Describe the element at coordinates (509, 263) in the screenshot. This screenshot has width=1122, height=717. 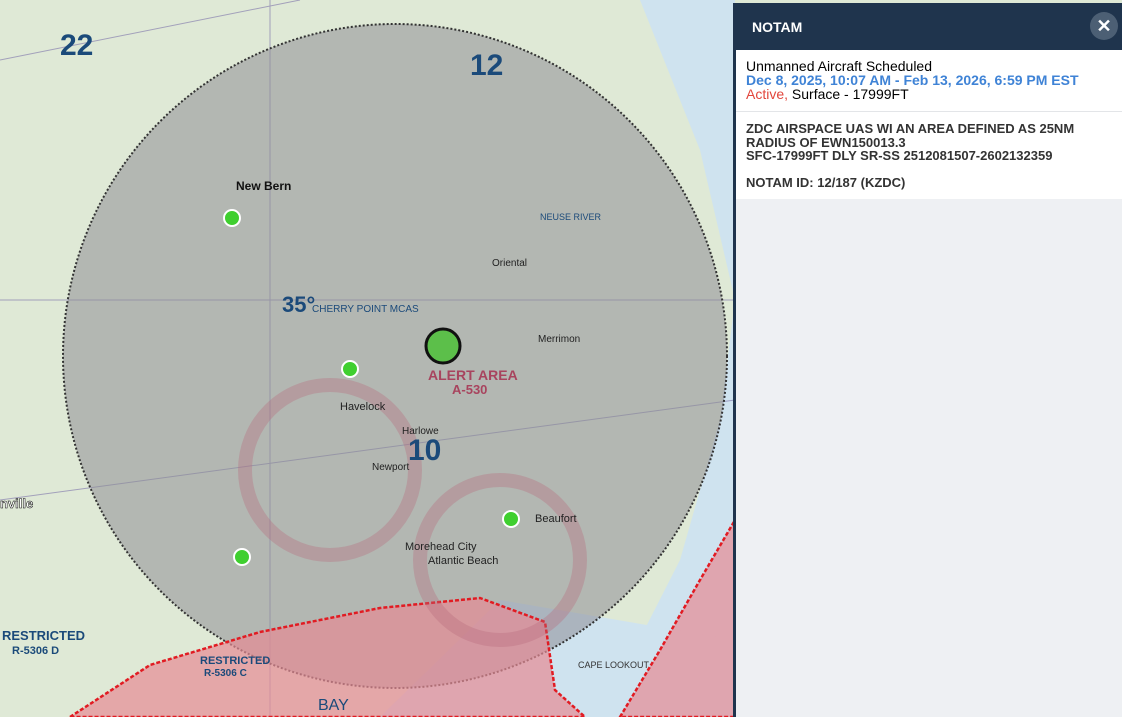
I see `label-oriental: Oriental` at that location.